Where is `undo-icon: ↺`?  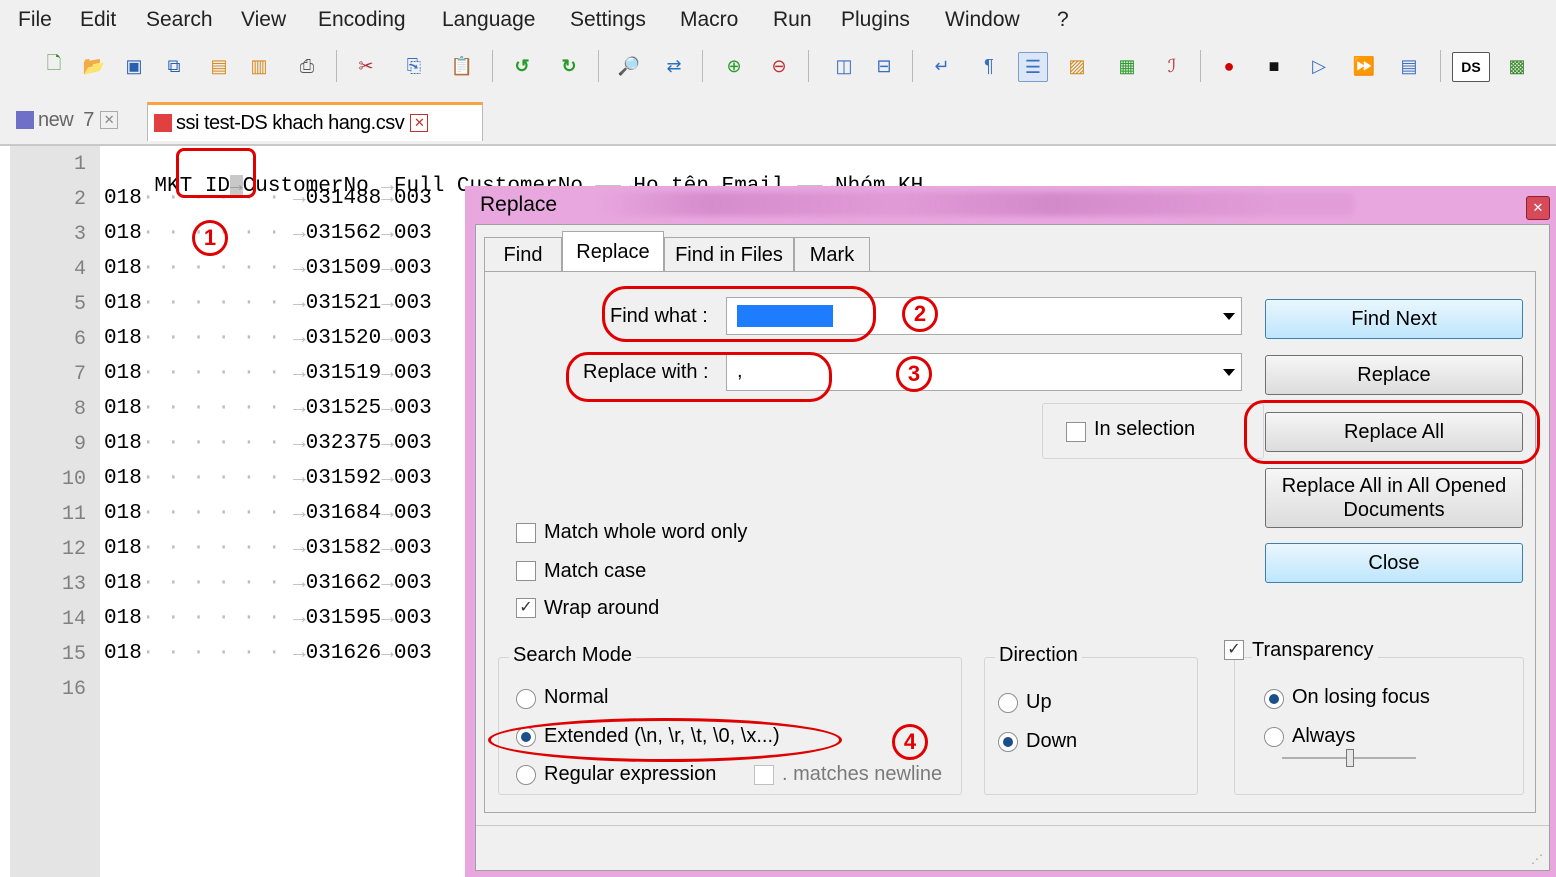 undo-icon: ↺ is located at coordinates (522, 66).